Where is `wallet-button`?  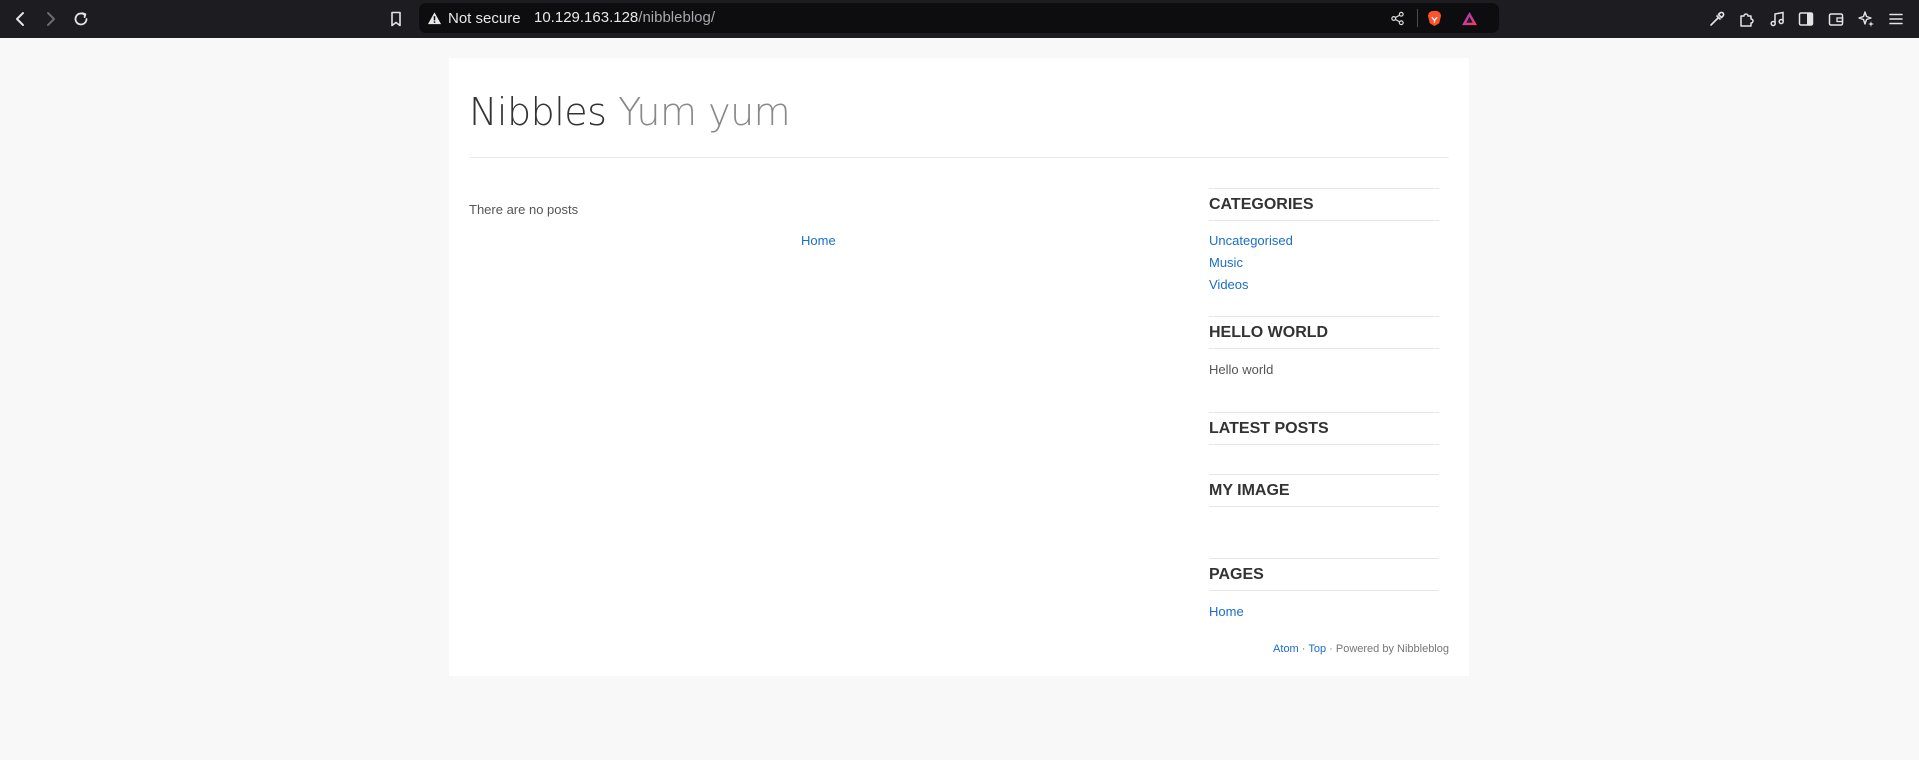
wallet-button is located at coordinates (1836, 19).